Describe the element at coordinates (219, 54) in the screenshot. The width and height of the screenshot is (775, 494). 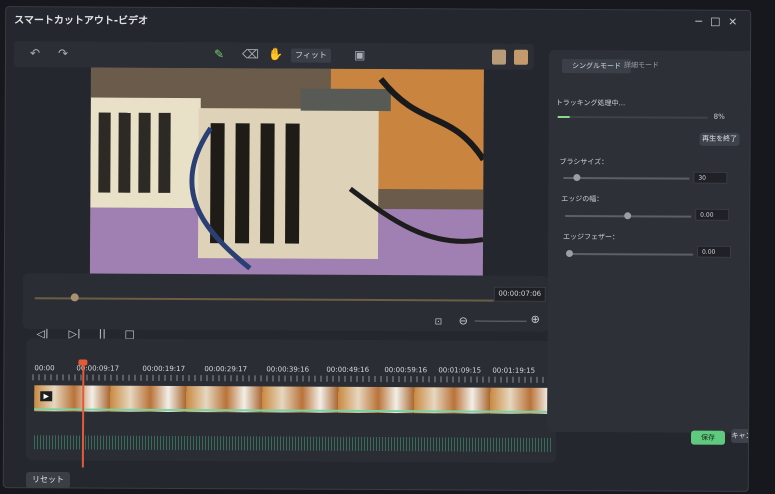
I see `smart-brush-icon: ✎` at that location.